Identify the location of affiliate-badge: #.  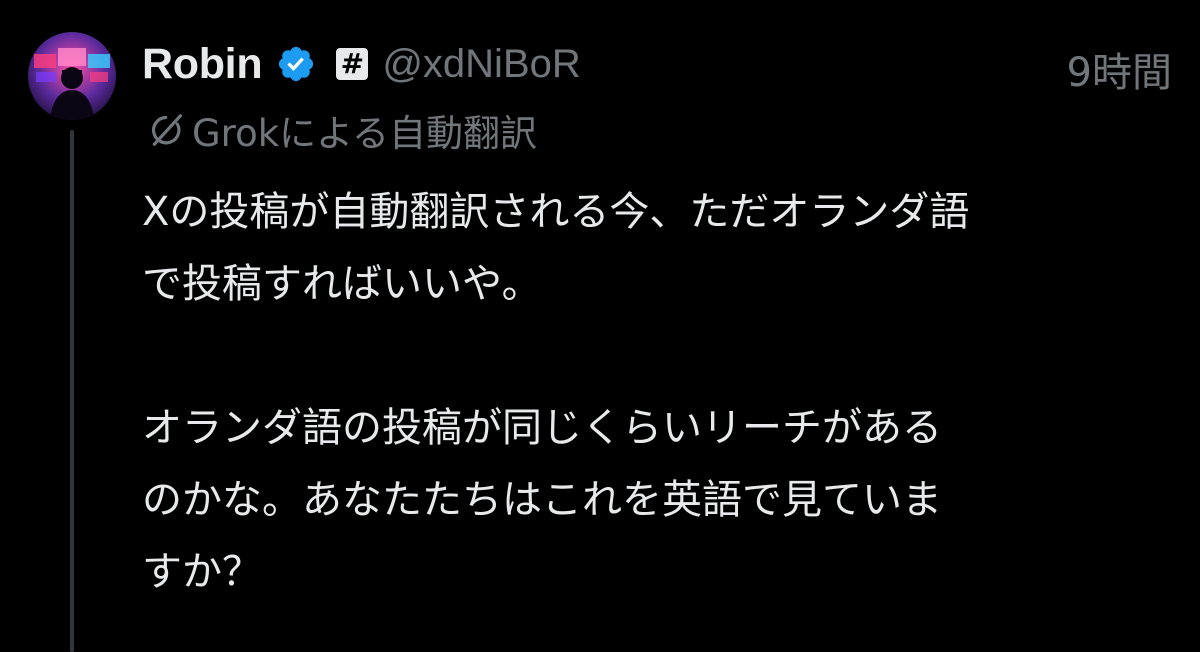
(352, 64).